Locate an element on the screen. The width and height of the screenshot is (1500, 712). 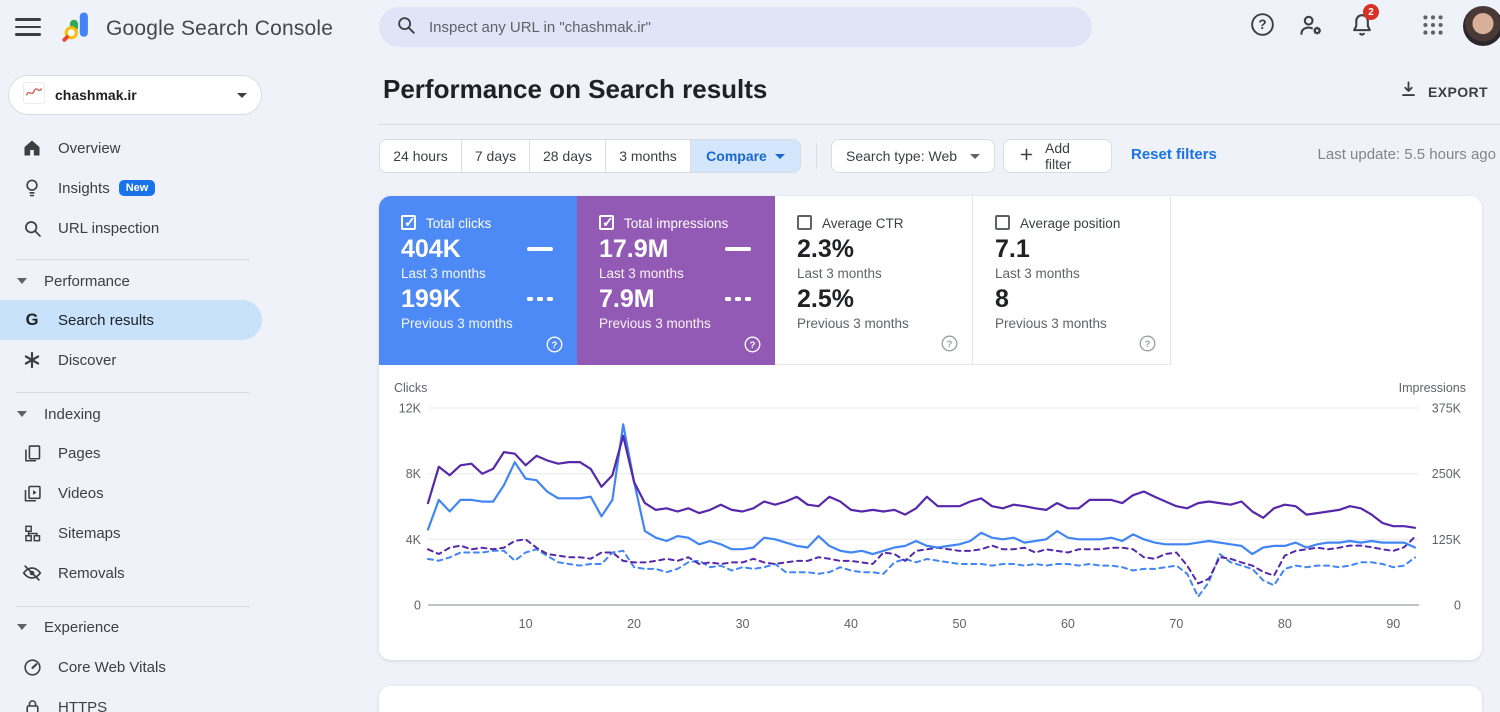
left-axis-tick: 8K is located at coordinates (414, 474).